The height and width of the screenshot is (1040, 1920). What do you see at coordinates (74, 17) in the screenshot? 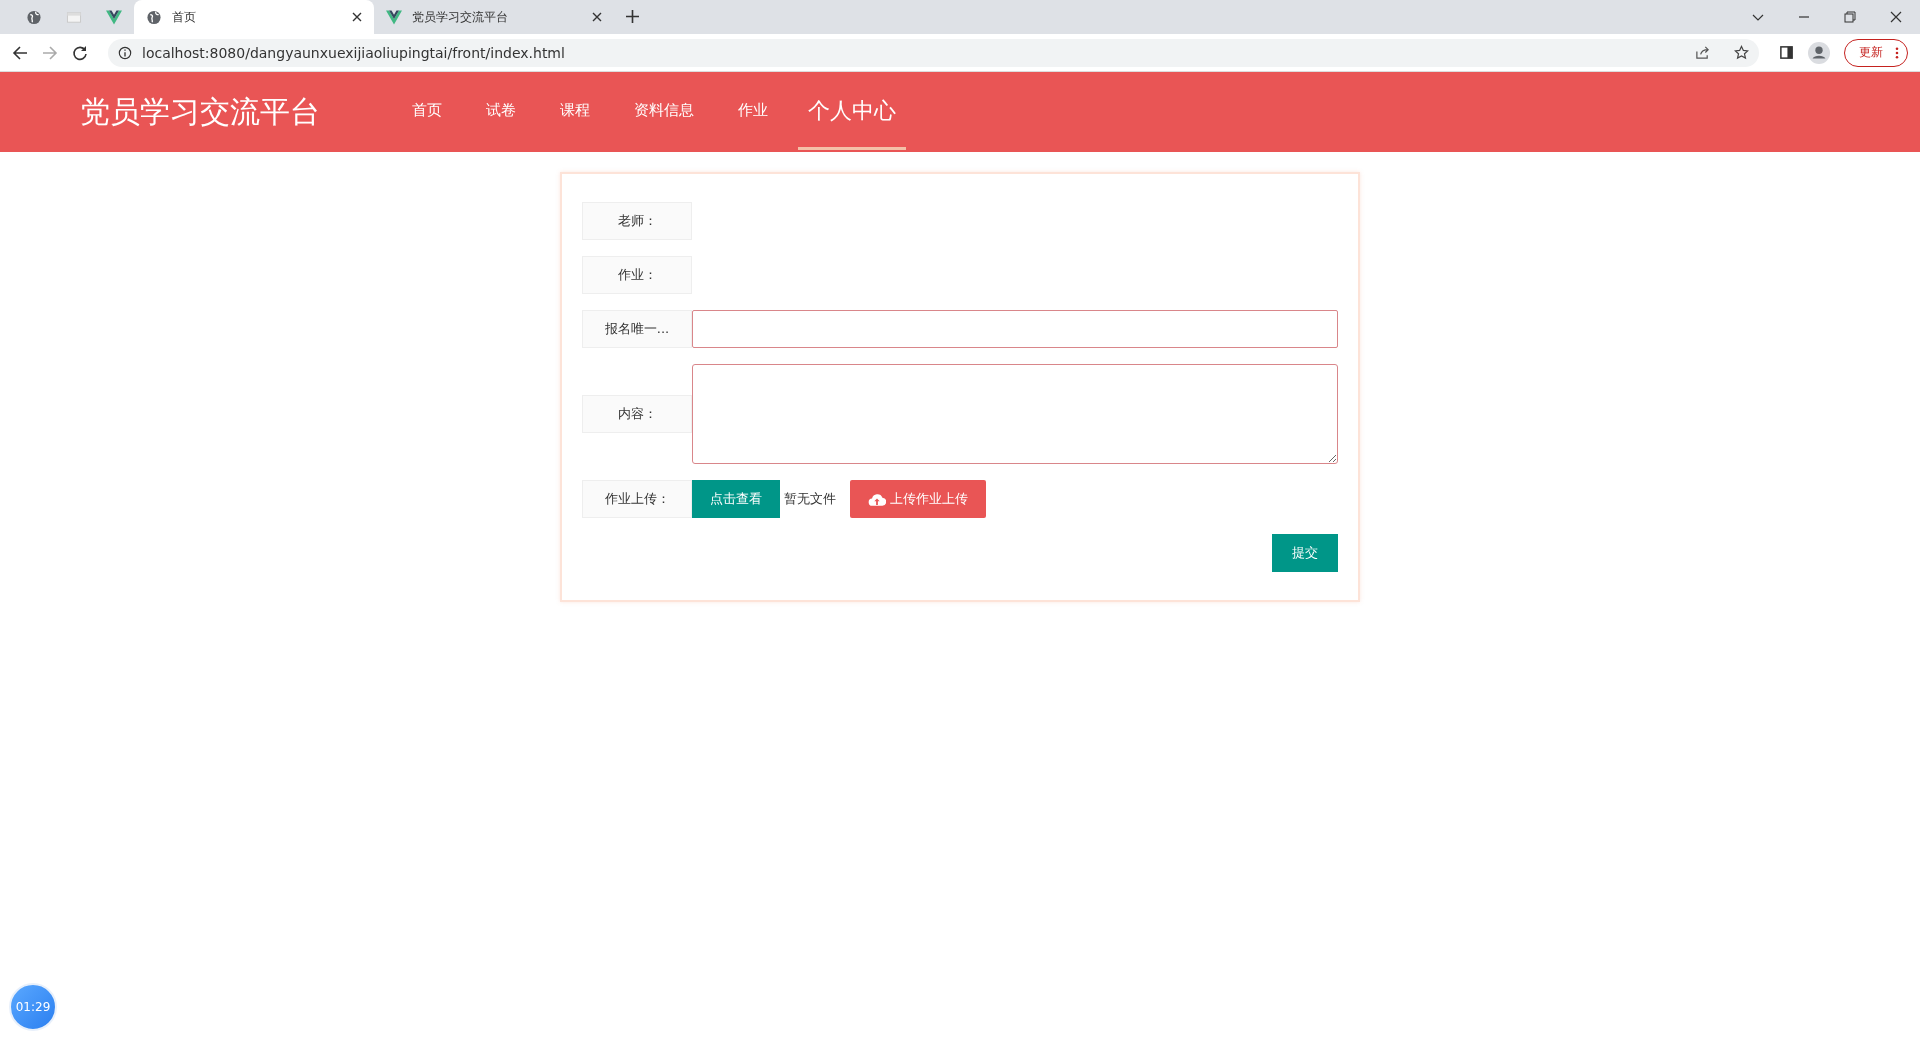
I see `page-icon` at bounding box center [74, 17].